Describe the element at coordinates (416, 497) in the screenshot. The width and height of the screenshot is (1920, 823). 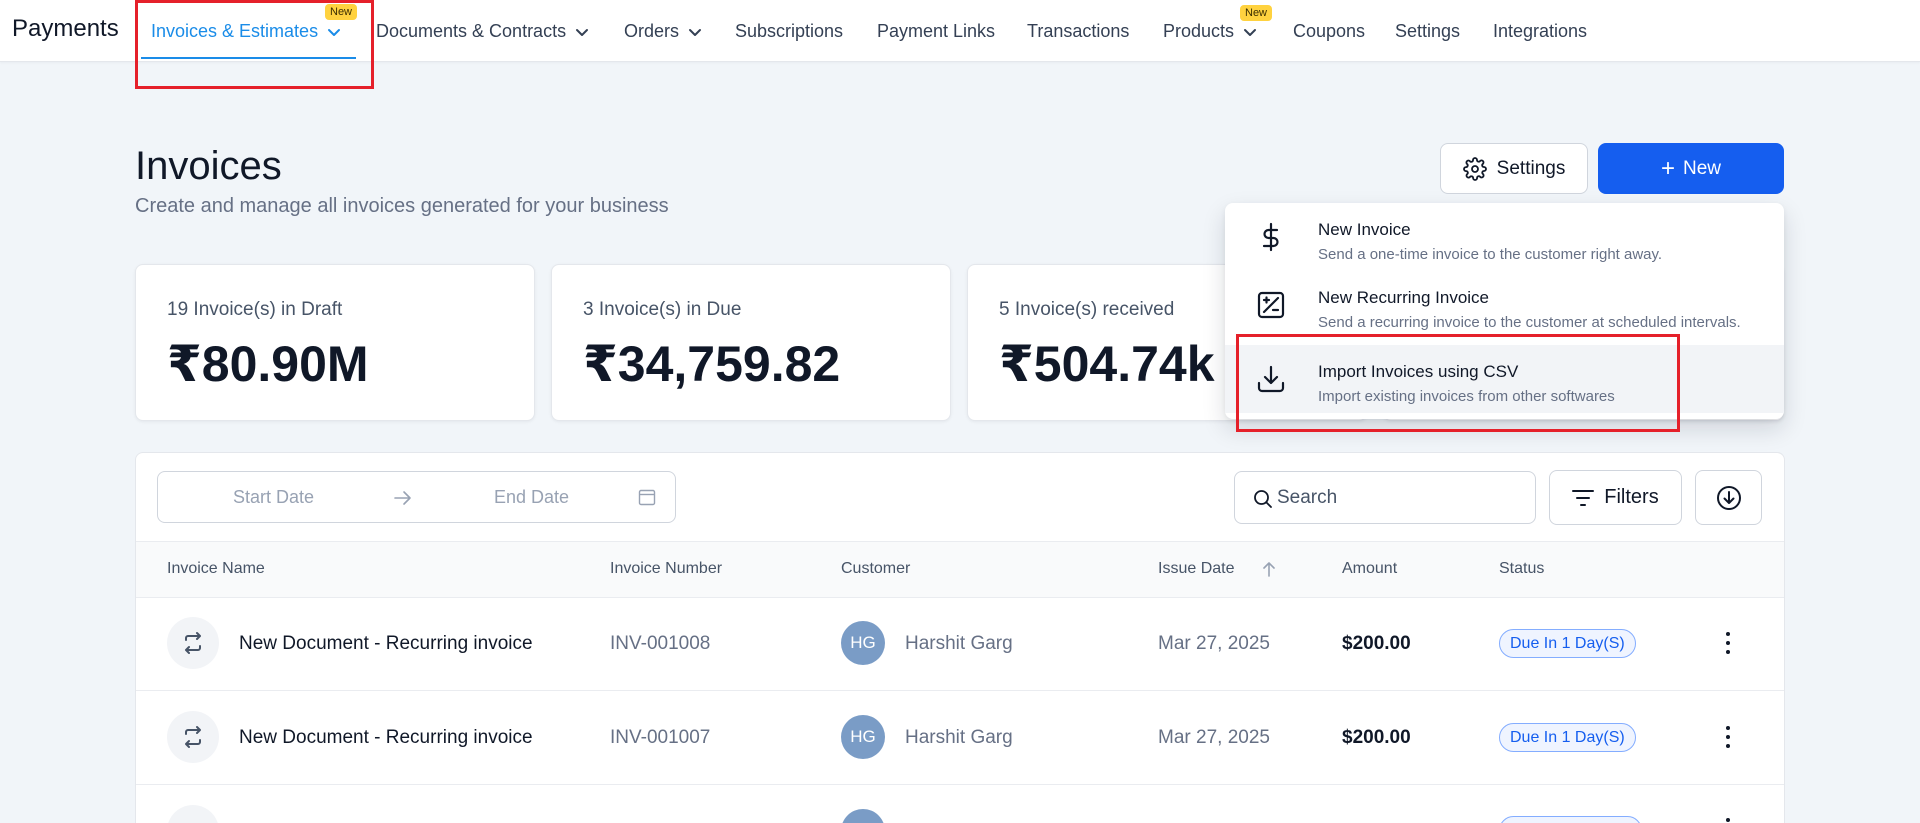
I see `date-range-picker: Start Date End Date` at that location.